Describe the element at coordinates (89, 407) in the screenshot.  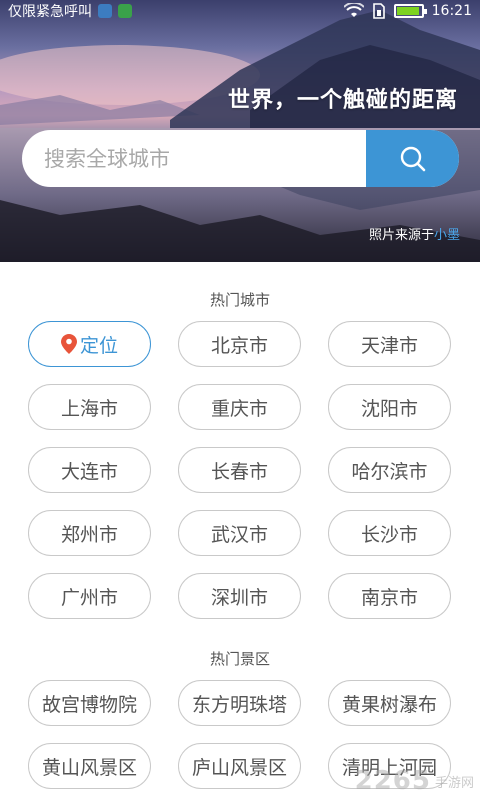
I see `city-chip: 上海市` at that location.